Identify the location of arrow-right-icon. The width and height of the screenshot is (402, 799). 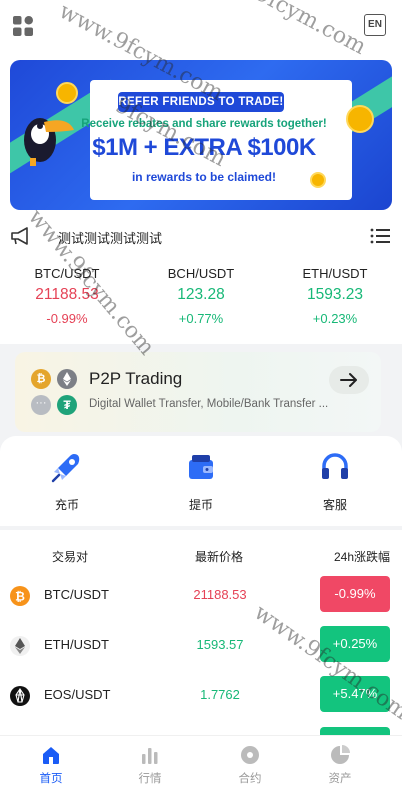
(349, 380).